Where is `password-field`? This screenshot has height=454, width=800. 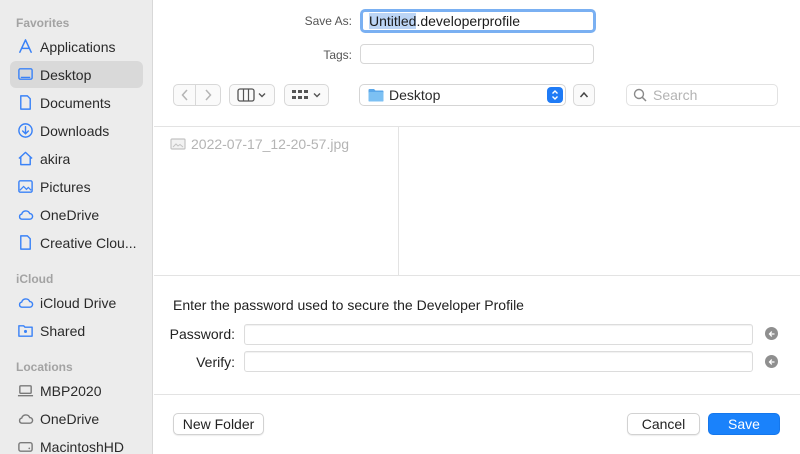
password-field is located at coordinates (498, 334).